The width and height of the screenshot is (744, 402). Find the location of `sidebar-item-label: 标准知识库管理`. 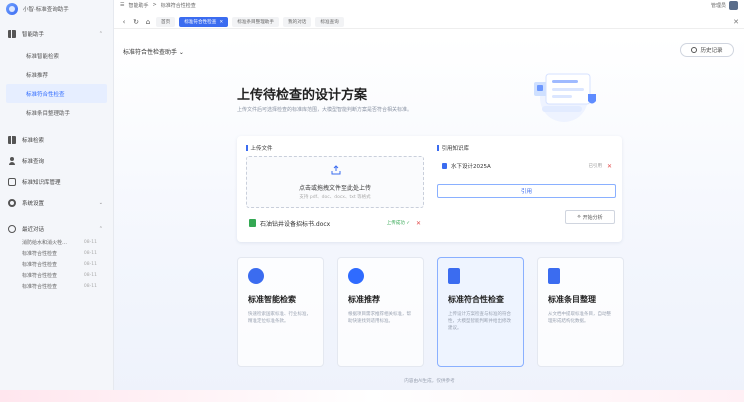

sidebar-item-label: 标准知识库管理 is located at coordinates (41, 183).